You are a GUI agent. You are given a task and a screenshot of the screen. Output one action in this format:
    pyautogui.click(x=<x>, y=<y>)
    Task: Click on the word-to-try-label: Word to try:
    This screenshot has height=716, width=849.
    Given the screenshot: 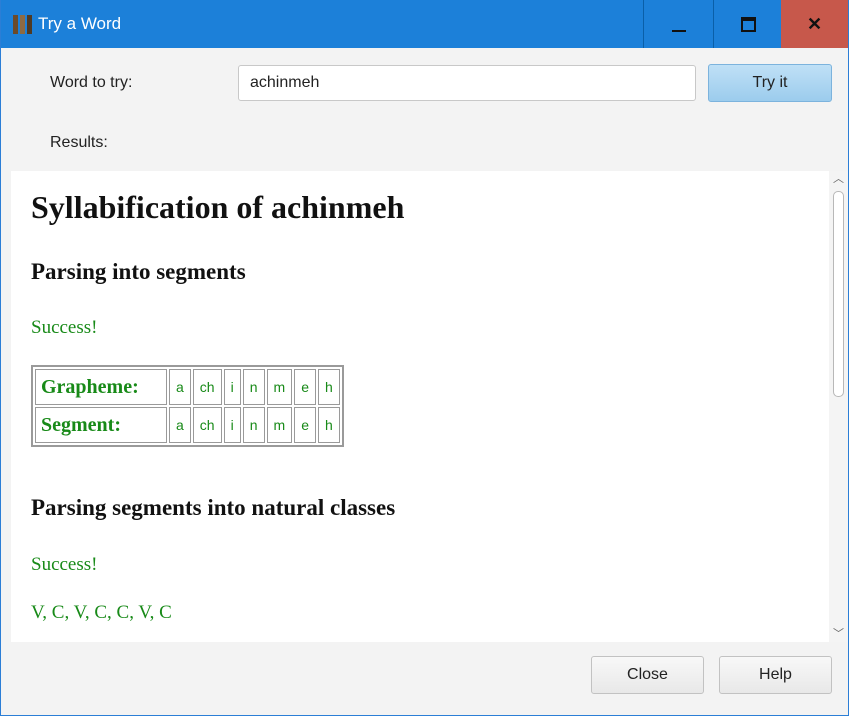 What is the action you would take?
    pyautogui.click(x=91, y=82)
    